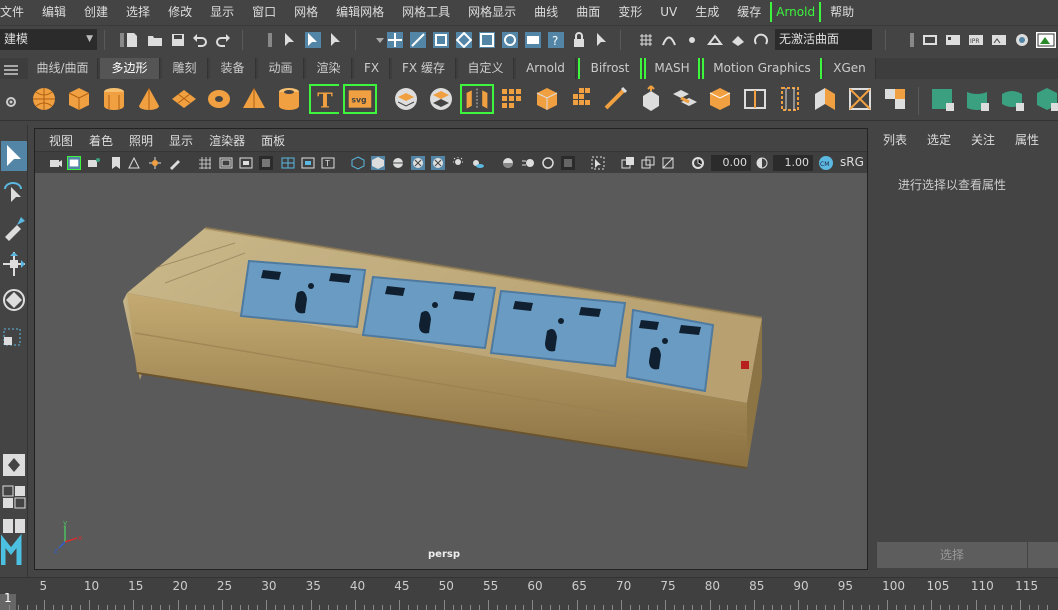  What do you see at coordinates (54, 12) in the screenshot?
I see `menu-edit: 编辑` at bounding box center [54, 12].